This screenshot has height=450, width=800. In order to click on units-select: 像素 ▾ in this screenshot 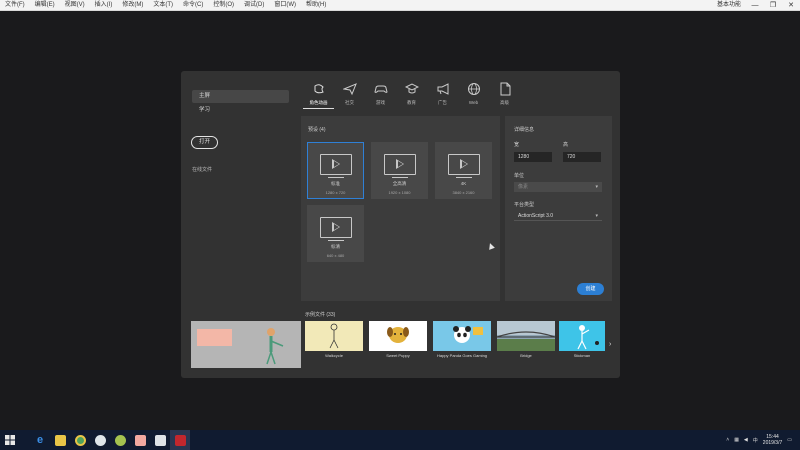, I will do `click(558, 187)`.